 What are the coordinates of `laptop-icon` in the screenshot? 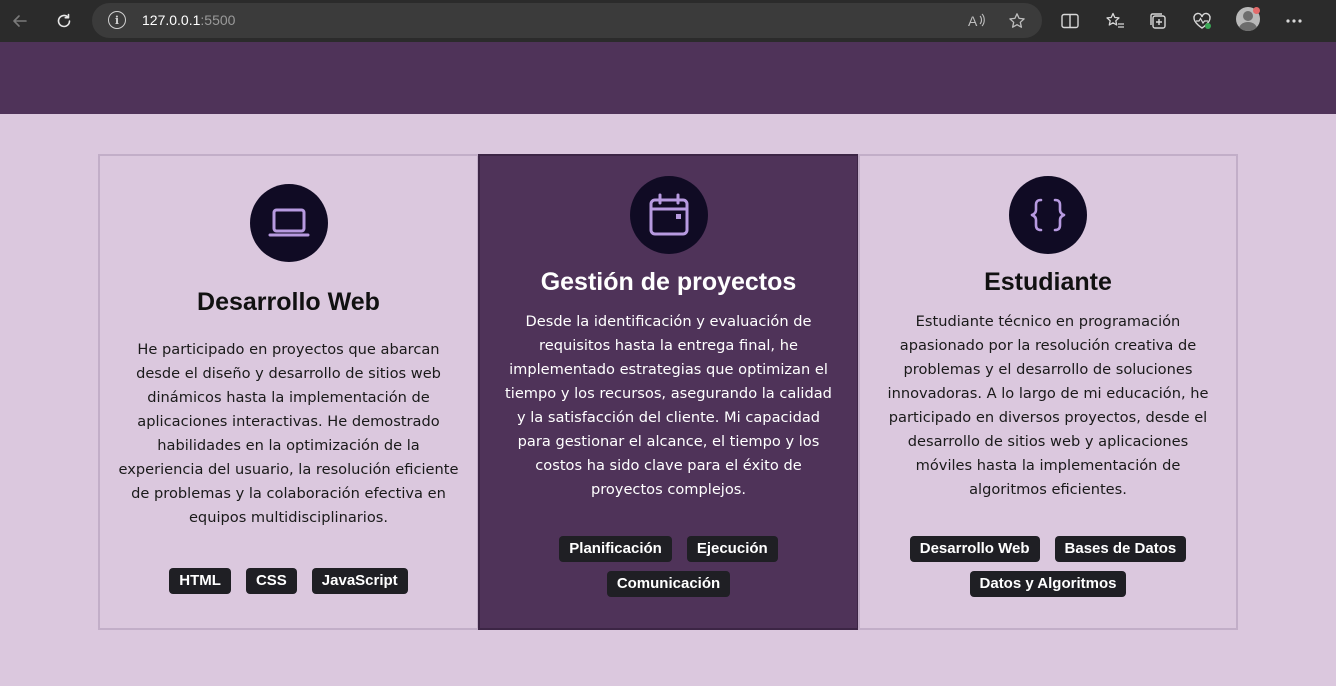 It's located at (288, 222).